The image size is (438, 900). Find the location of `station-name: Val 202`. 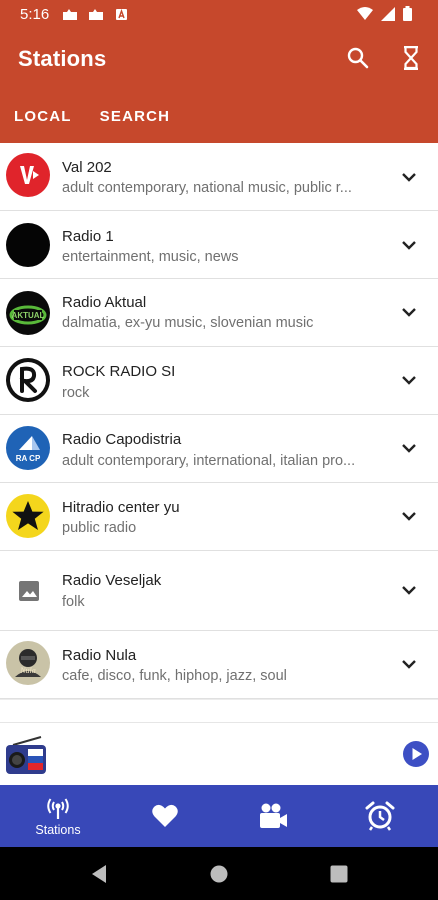

station-name: Val 202 is located at coordinates (87, 167).